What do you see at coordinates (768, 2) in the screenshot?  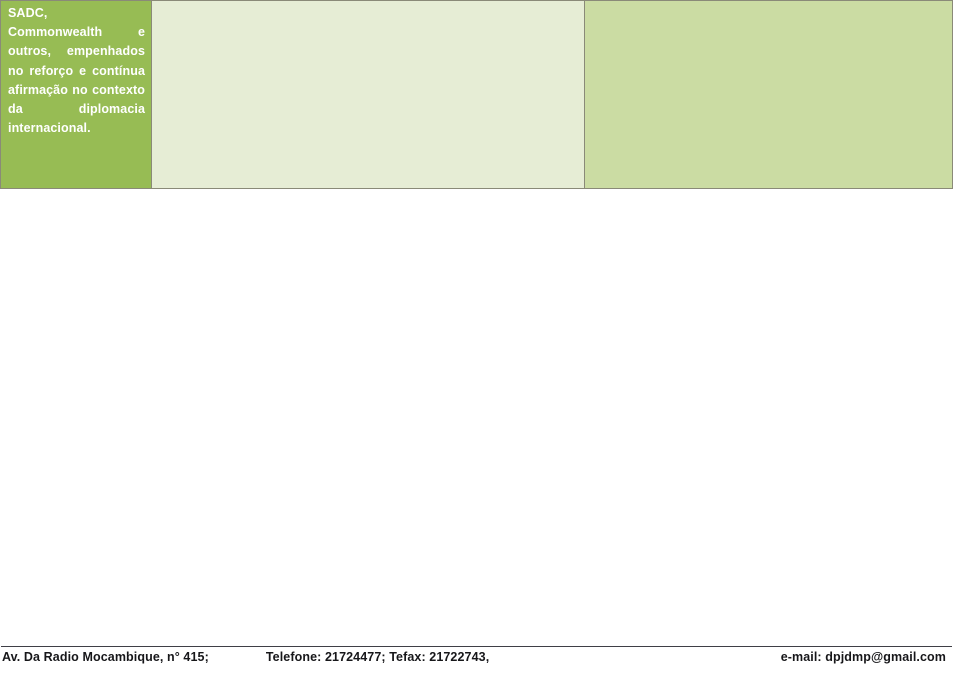 I see `right-cell-text` at bounding box center [768, 2].